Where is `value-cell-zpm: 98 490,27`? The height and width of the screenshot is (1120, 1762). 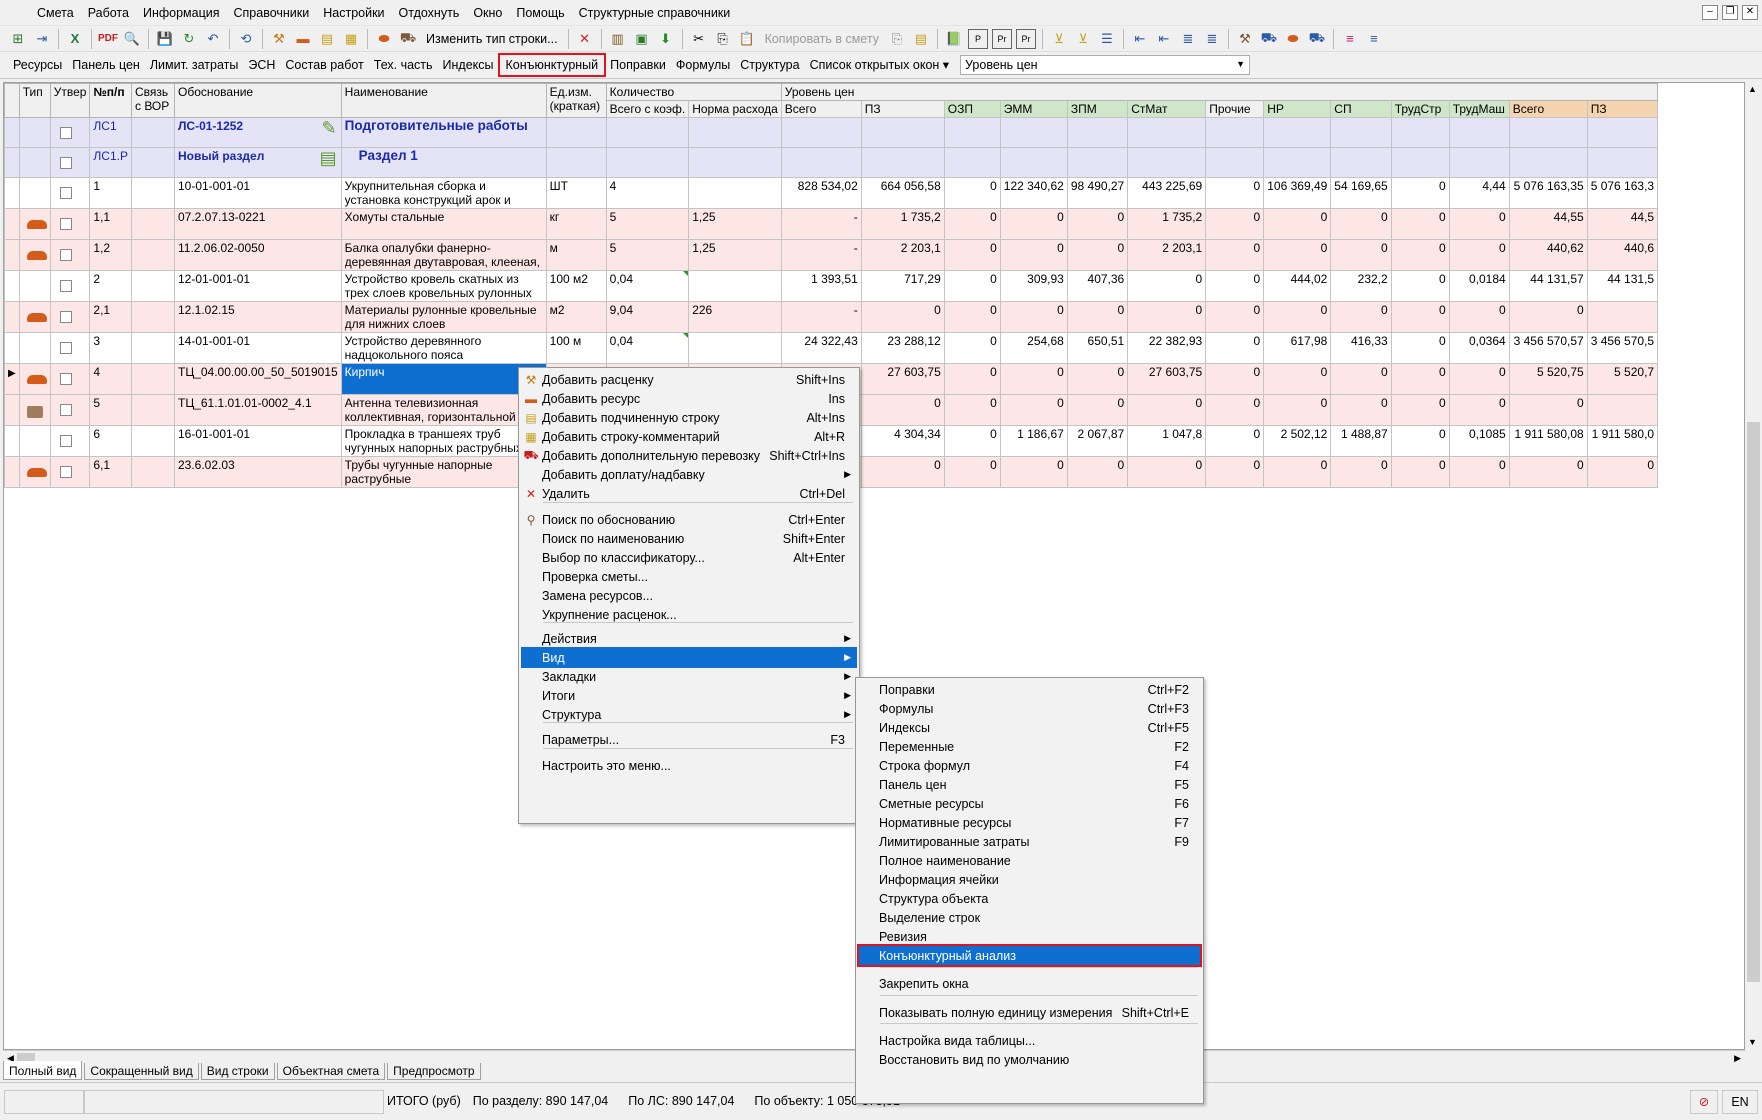 value-cell-zpm: 98 490,27 is located at coordinates (1097, 193).